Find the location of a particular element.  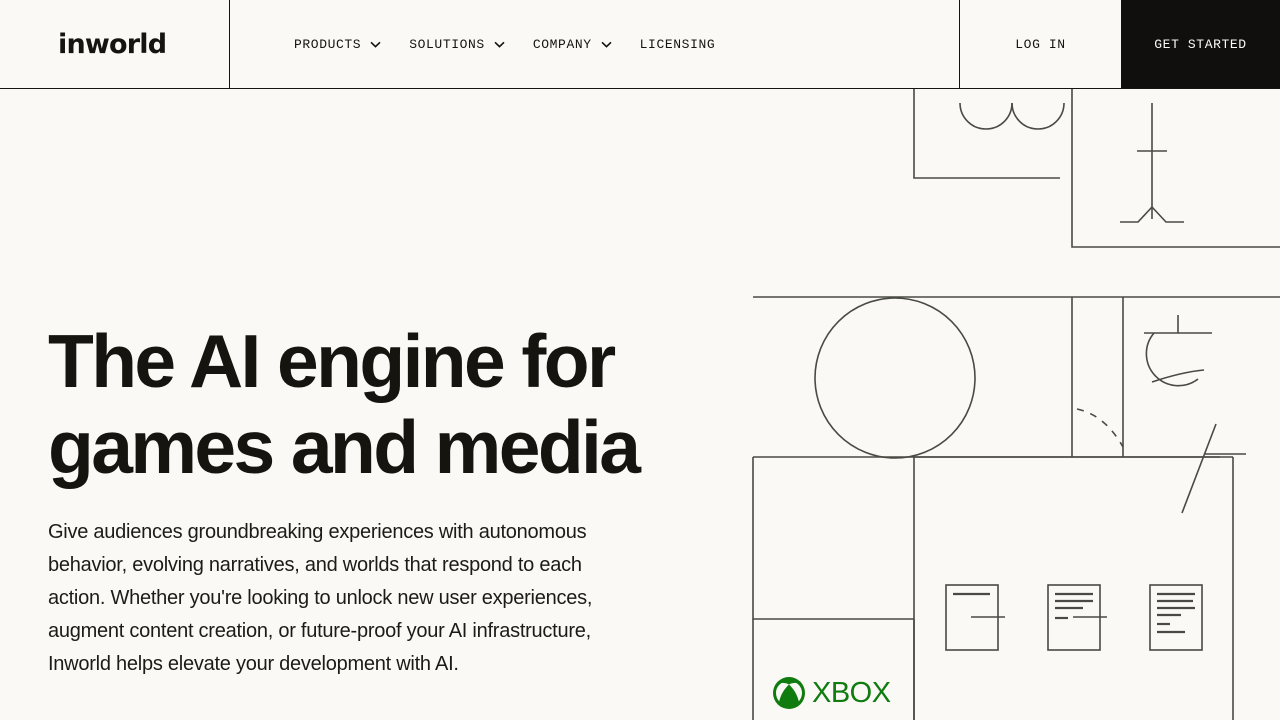

xbox-logo: XBOX is located at coordinates (831, 693).